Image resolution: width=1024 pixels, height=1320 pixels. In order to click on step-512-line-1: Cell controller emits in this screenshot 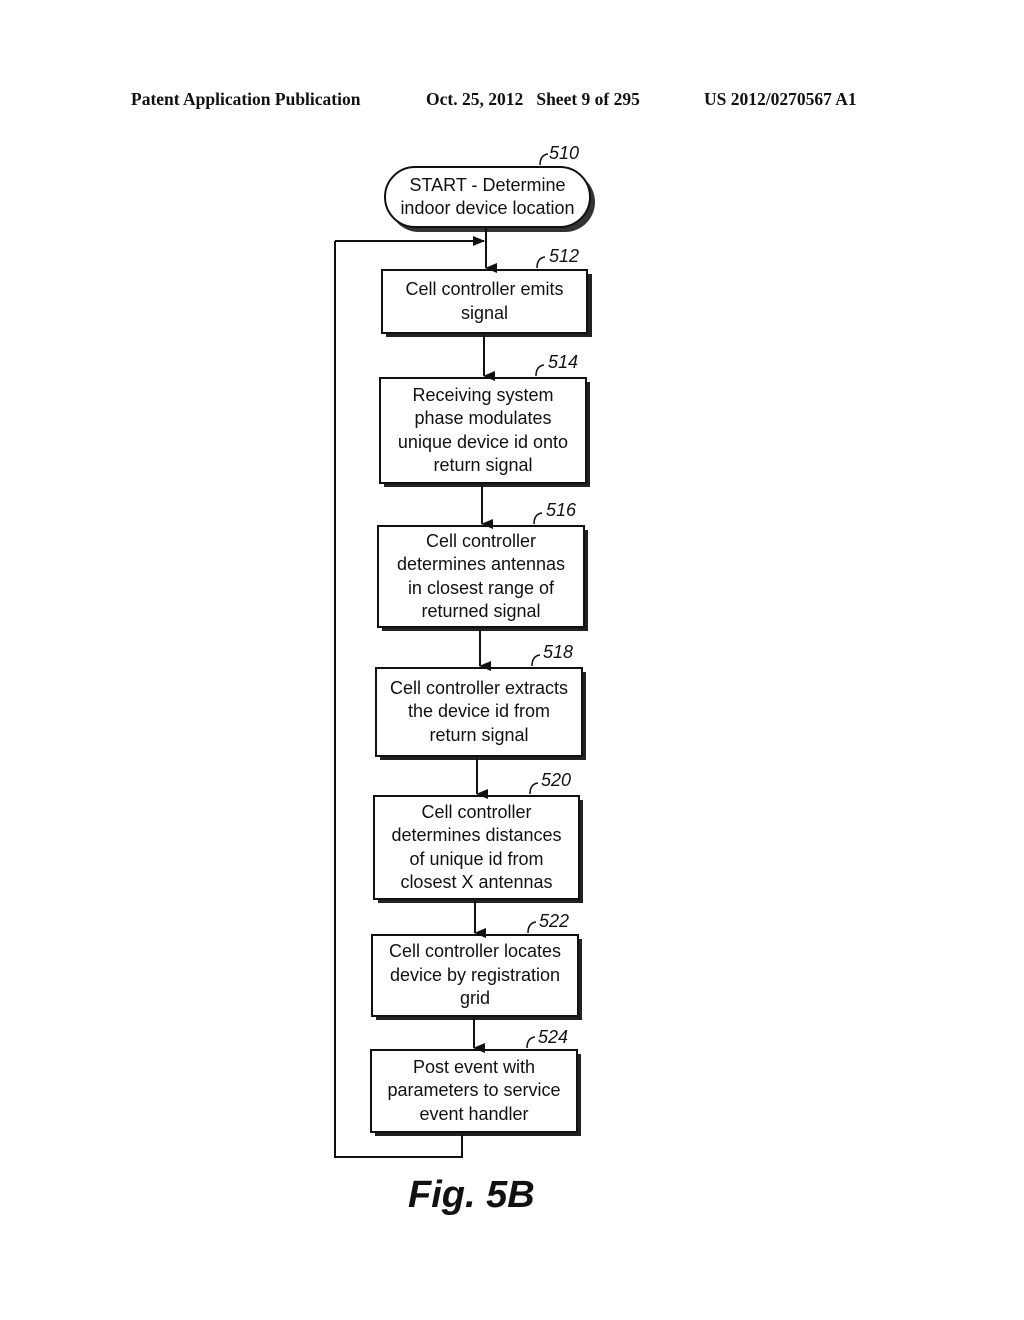, I will do `click(484, 289)`.